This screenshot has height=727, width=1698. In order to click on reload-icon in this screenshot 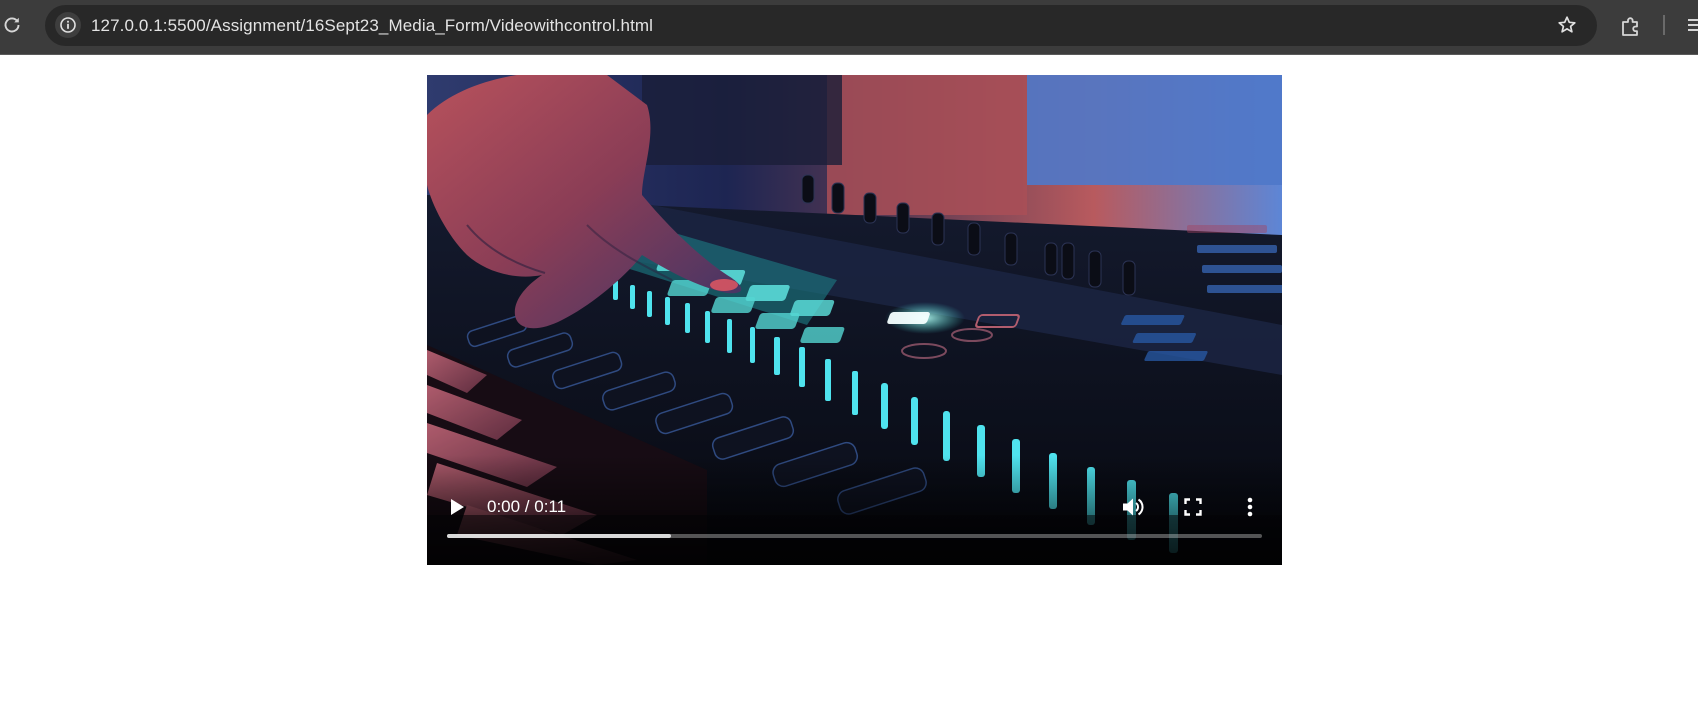, I will do `click(12, 25)`.